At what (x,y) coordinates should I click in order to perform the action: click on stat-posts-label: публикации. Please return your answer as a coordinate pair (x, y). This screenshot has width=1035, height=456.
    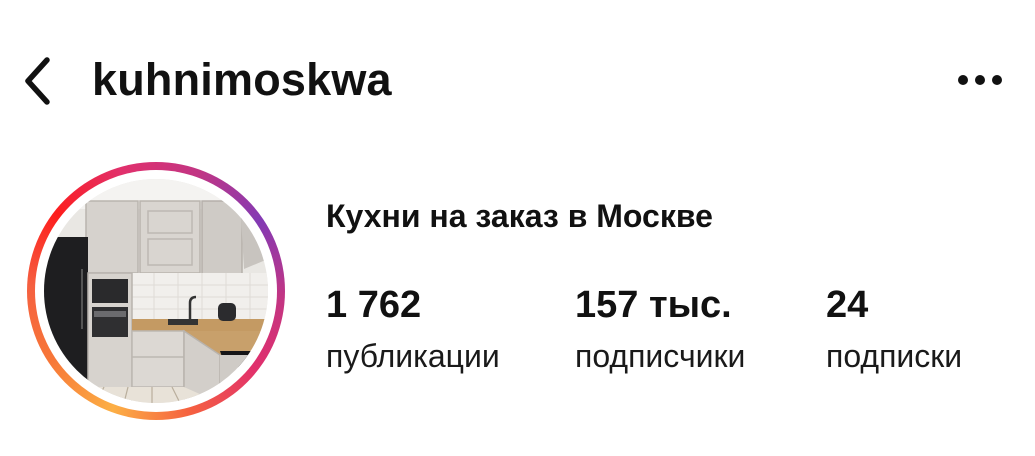
    Looking at the image, I should click on (413, 356).